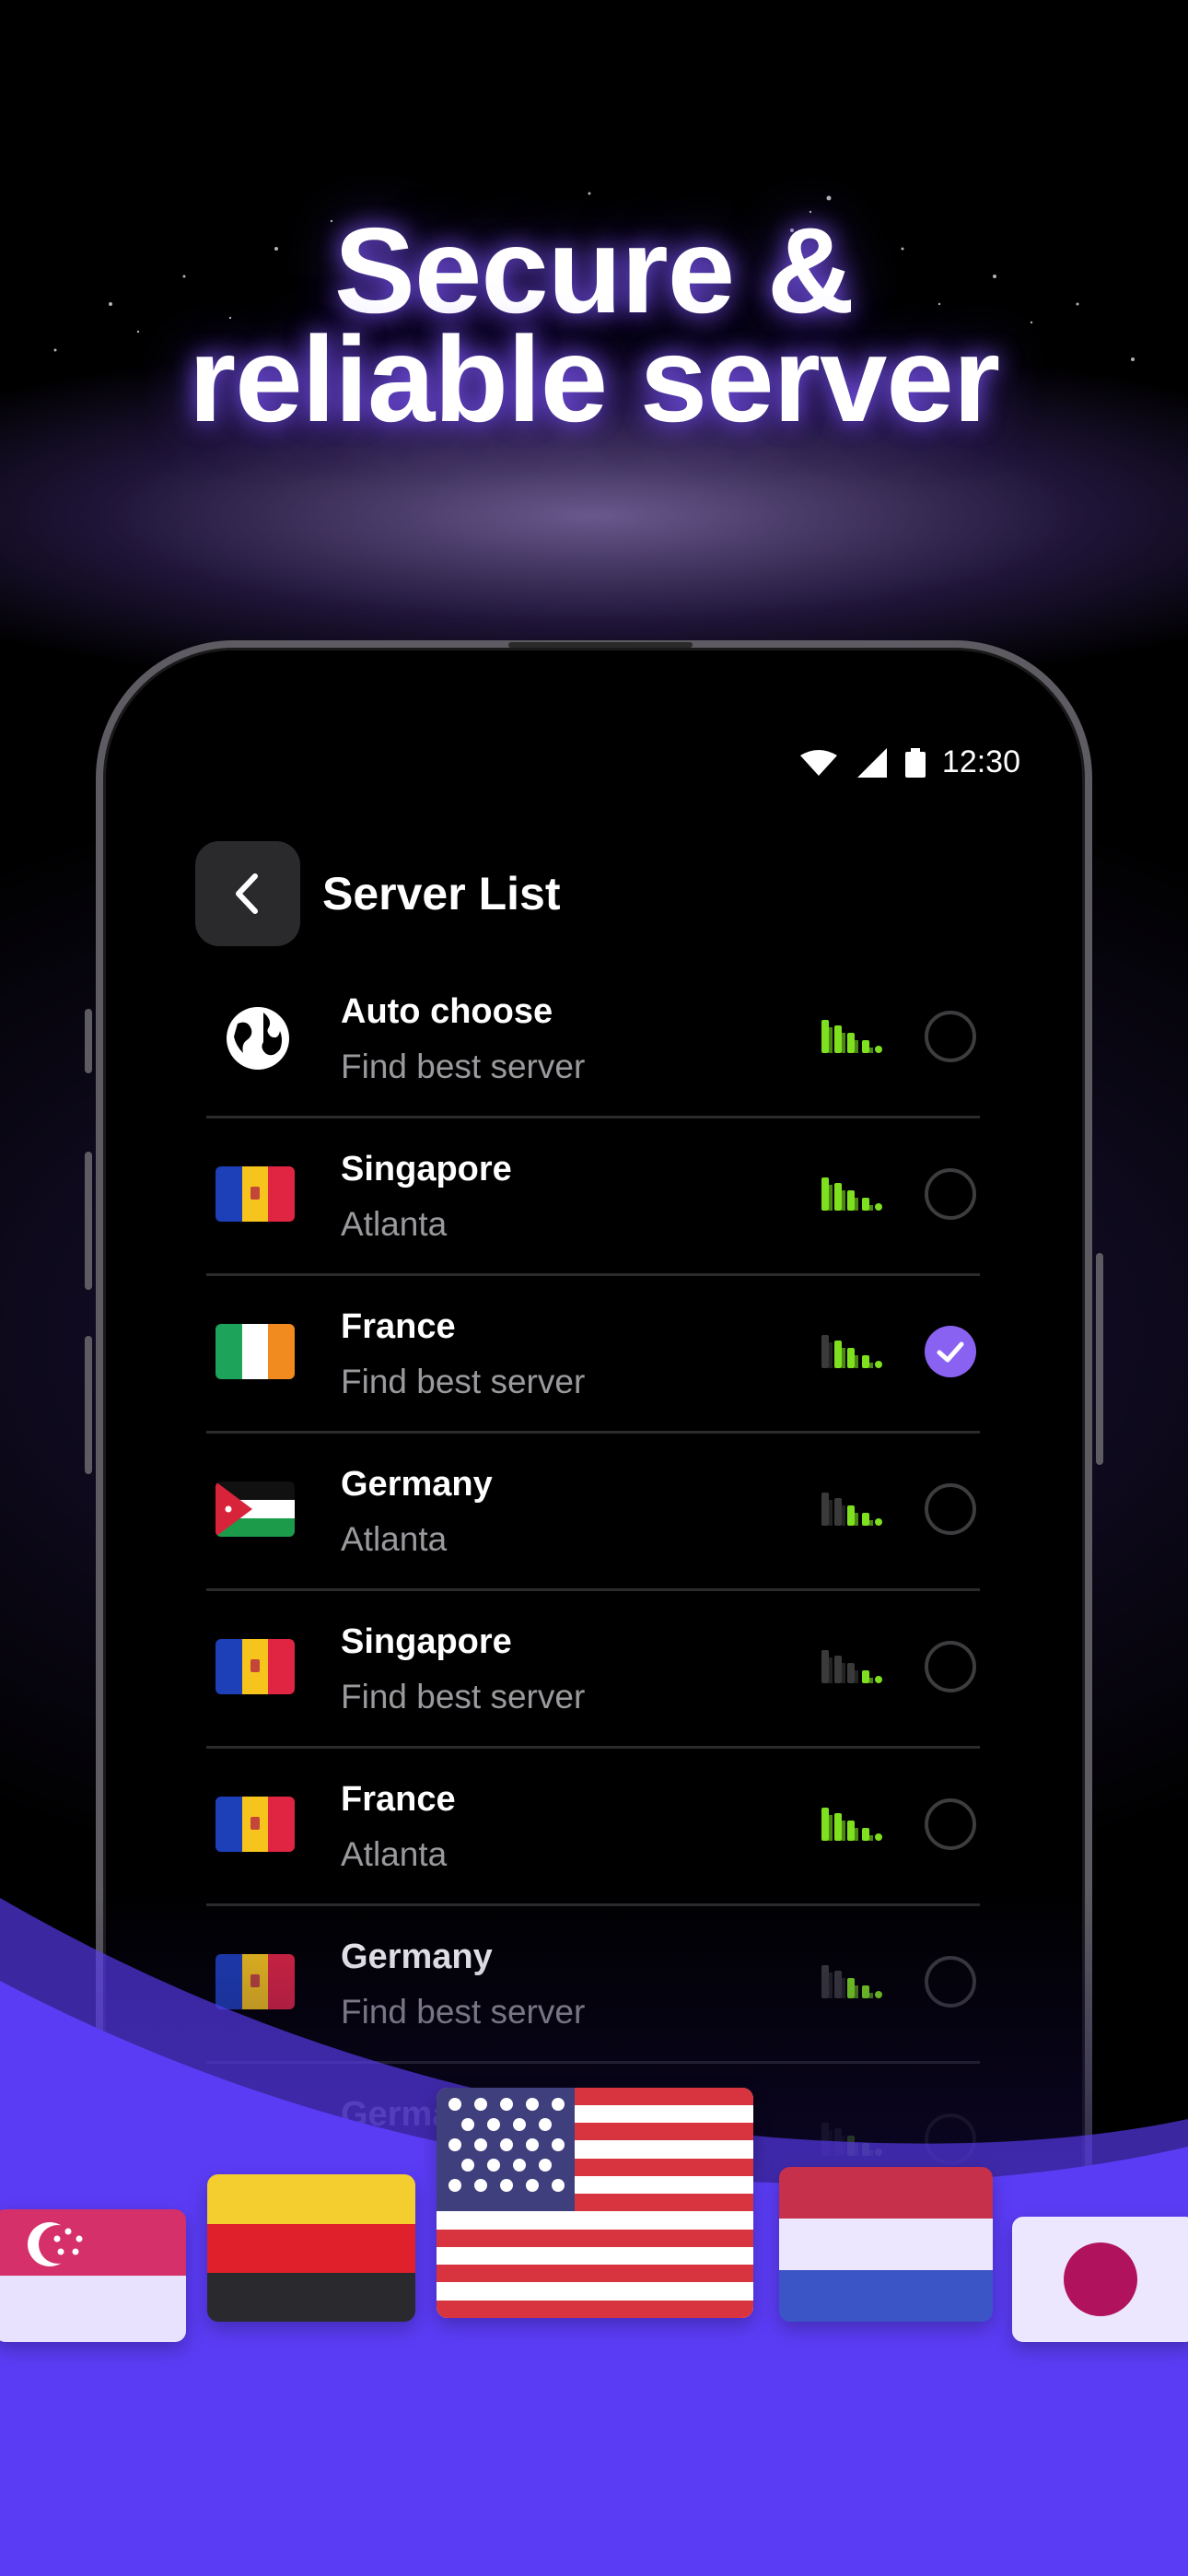  What do you see at coordinates (594, 270) in the screenshot?
I see `headline-line-1: Secure &` at bounding box center [594, 270].